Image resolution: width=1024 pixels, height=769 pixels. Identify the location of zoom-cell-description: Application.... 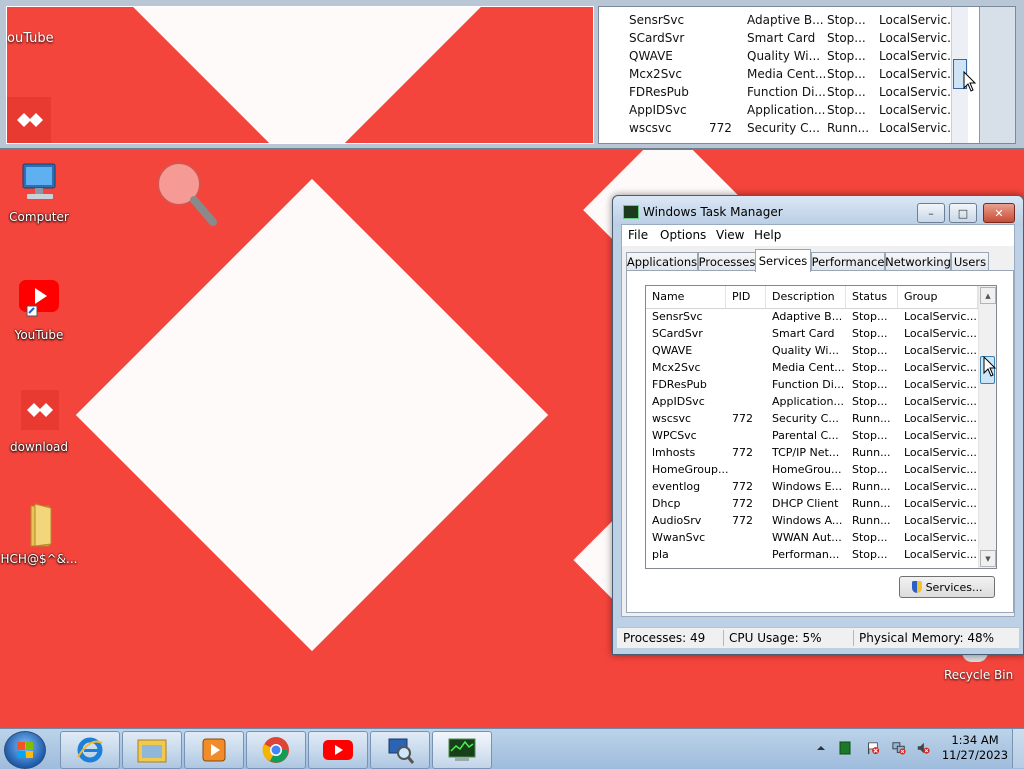
(786, 110).